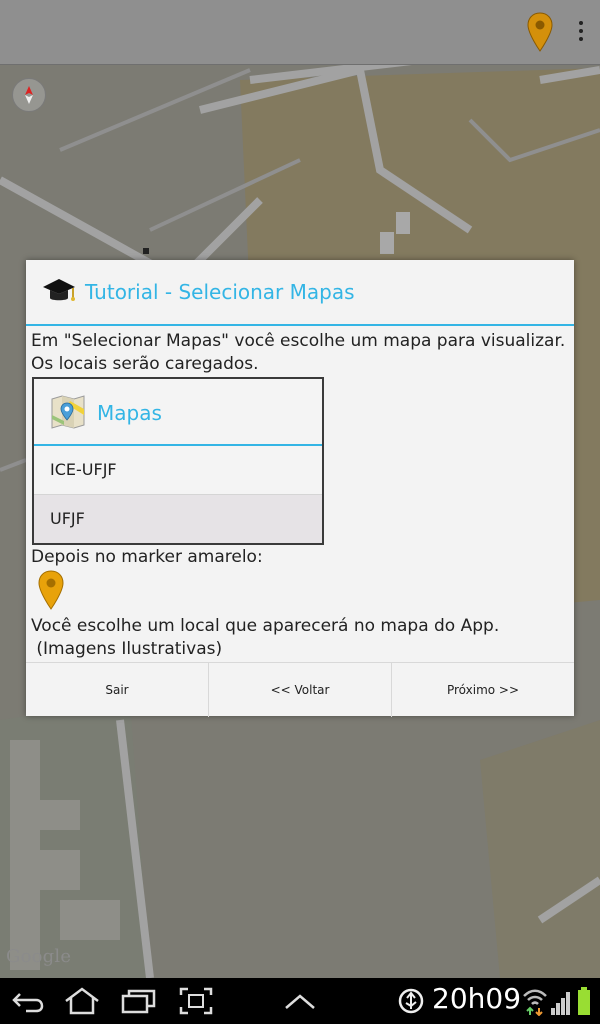 Image resolution: width=600 pixels, height=1024 pixels. Describe the element at coordinates (82, 1001) in the screenshot. I see `home-icon` at that location.